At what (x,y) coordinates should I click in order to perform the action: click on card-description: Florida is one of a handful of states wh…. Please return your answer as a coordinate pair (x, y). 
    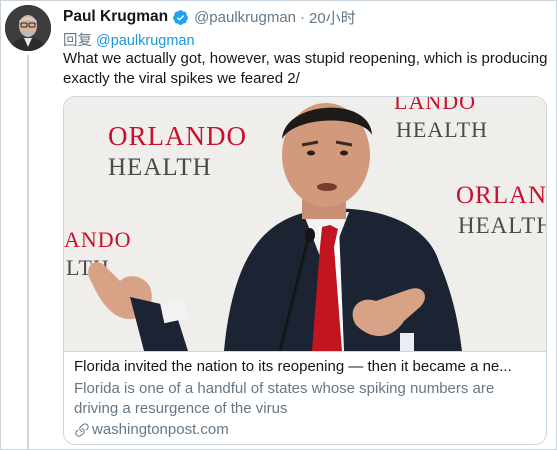
    Looking at the image, I should click on (284, 398).